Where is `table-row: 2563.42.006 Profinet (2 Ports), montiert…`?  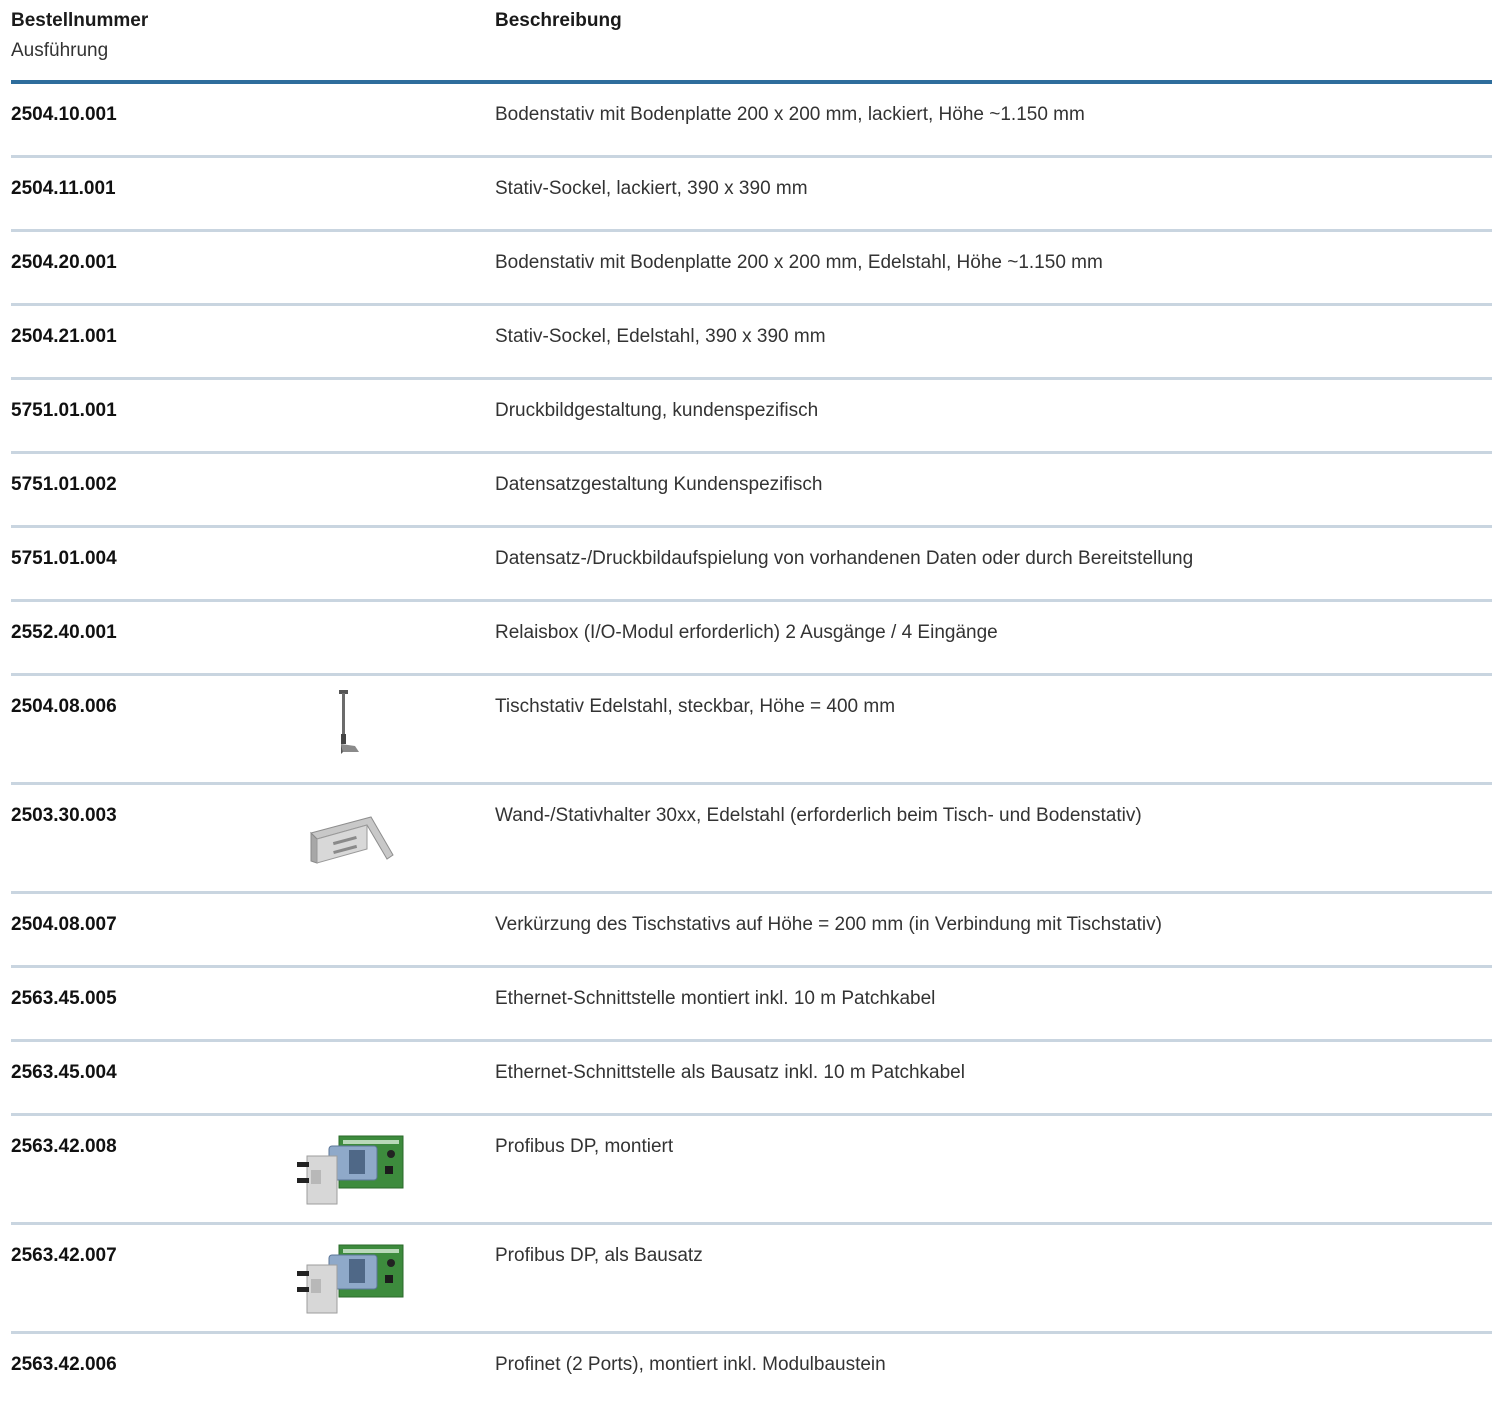 table-row: 2563.42.006 Profinet (2 Ports), montiert… is located at coordinates (751, 1371).